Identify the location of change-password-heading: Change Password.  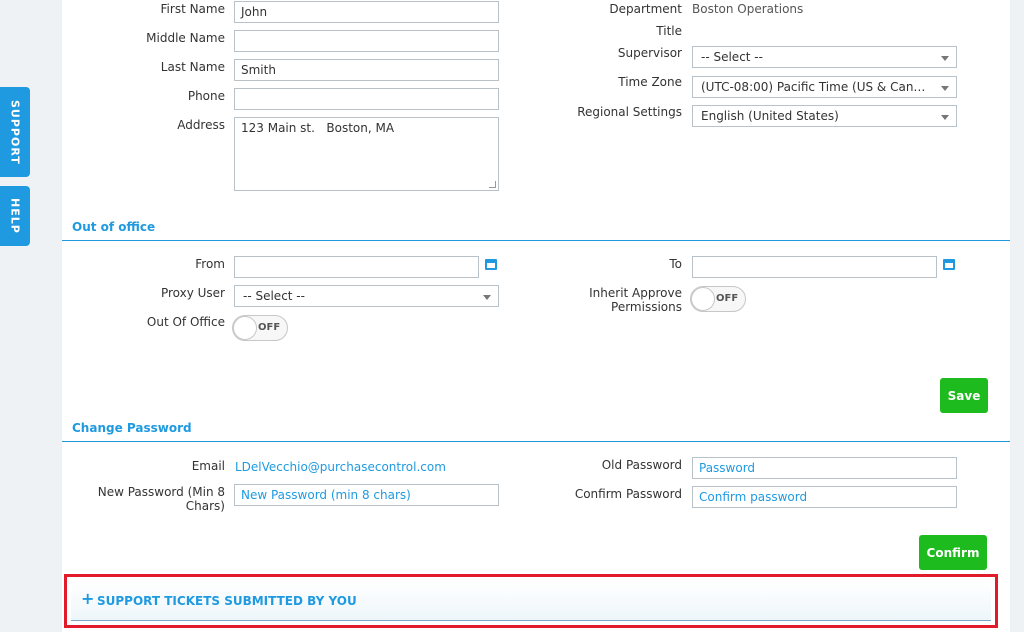
(132, 428).